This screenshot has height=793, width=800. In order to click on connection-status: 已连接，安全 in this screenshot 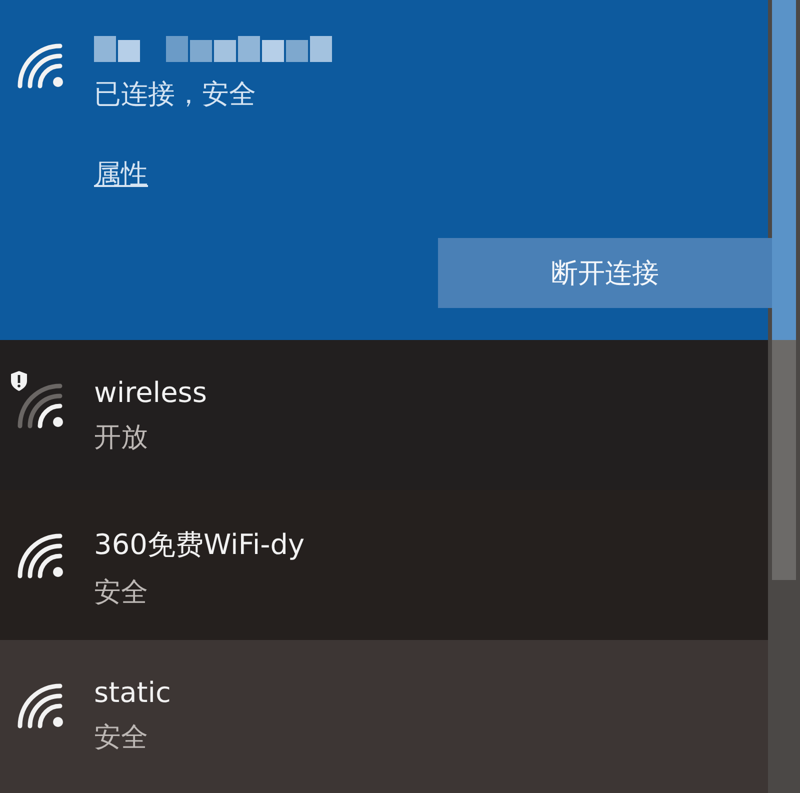, I will do `click(175, 95)`.